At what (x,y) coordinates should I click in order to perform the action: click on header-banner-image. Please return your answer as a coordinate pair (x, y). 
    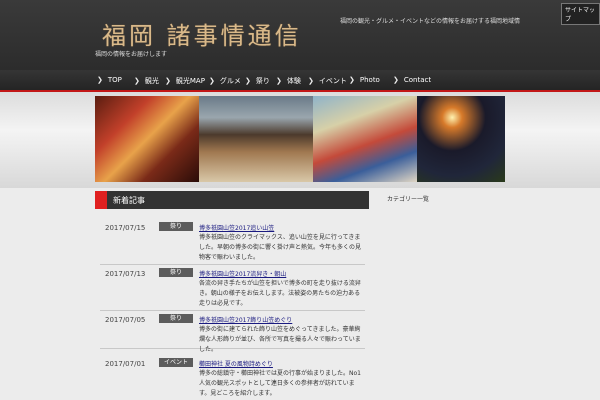
    Looking at the image, I should click on (300, 139).